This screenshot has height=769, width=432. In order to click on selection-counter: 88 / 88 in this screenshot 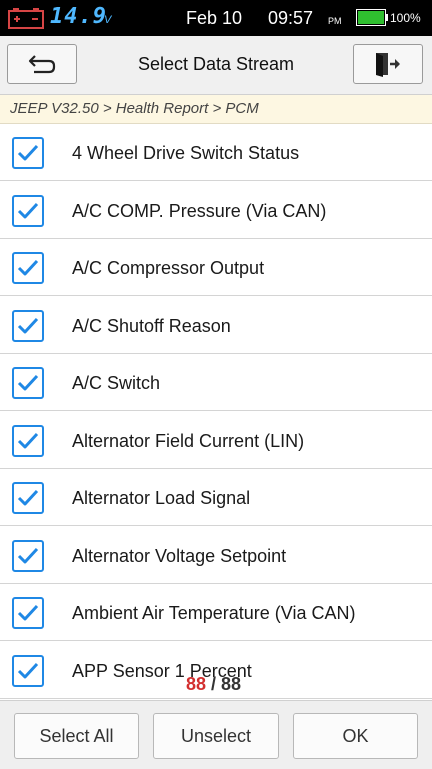, I will do `click(213, 684)`.